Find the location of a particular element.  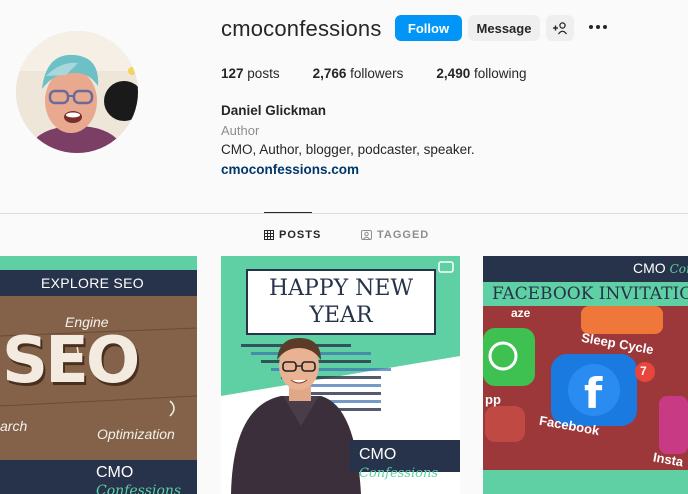

add-user-icon is located at coordinates (560, 28).